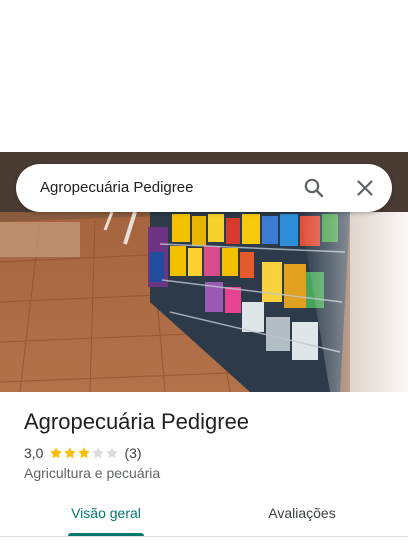 Image resolution: width=408 pixels, height=544 pixels. Describe the element at coordinates (204, 188) in the screenshot. I see `search-bar: Agropecuária Pedigree` at that location.